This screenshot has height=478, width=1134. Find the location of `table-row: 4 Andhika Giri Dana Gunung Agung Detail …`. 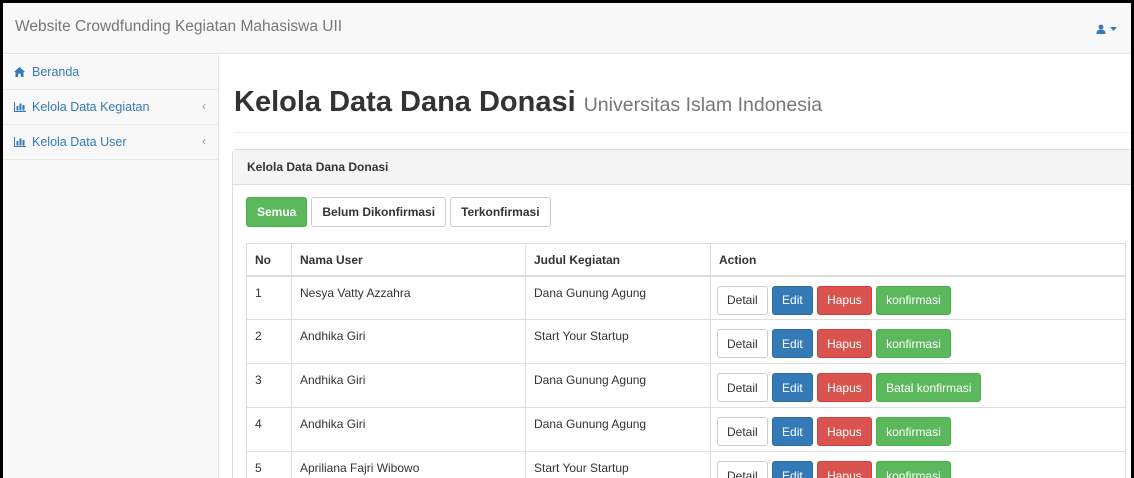

table-row: 4 Andhika Giri Dana Gunung Agung Detail … is located at coordinates (686, 429).